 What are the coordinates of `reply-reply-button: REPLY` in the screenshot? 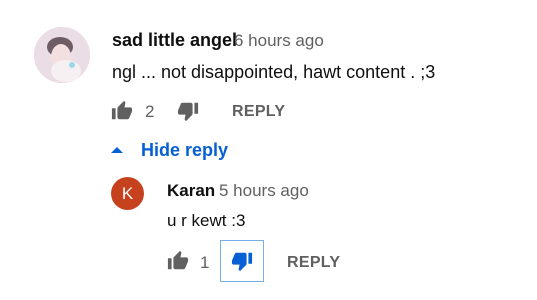 It's located at (313, 263).